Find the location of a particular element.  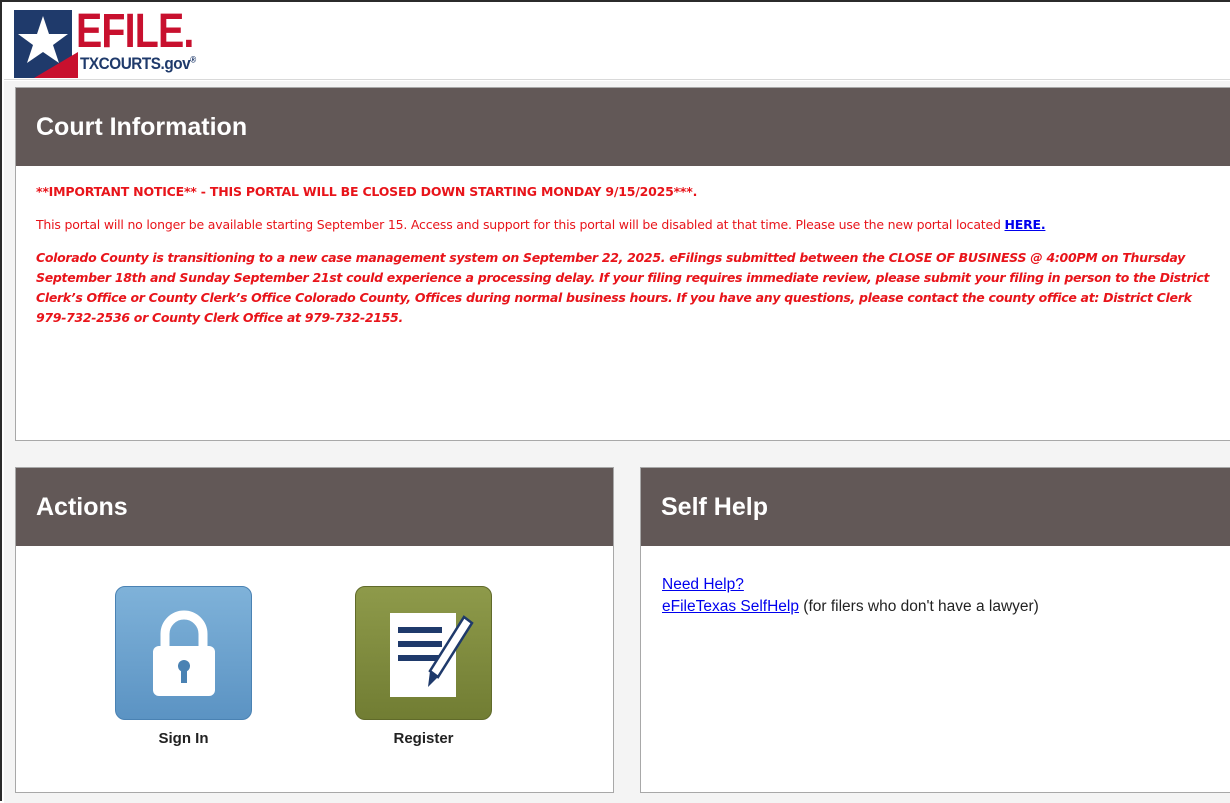

document-pen-icon is located at coordinates (431, 655).